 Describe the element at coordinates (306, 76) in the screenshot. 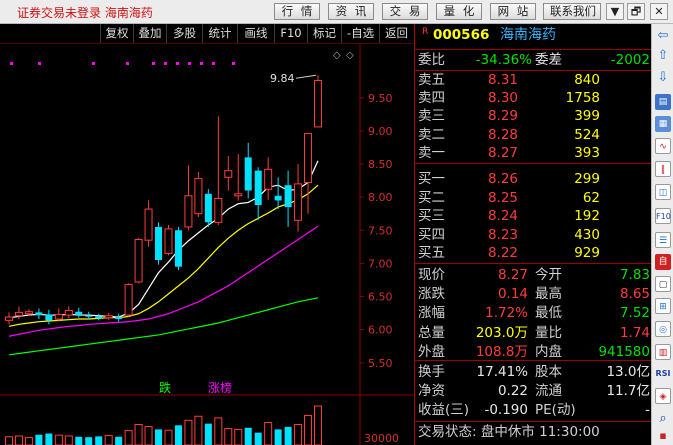

I see `high-pointer` at that location.